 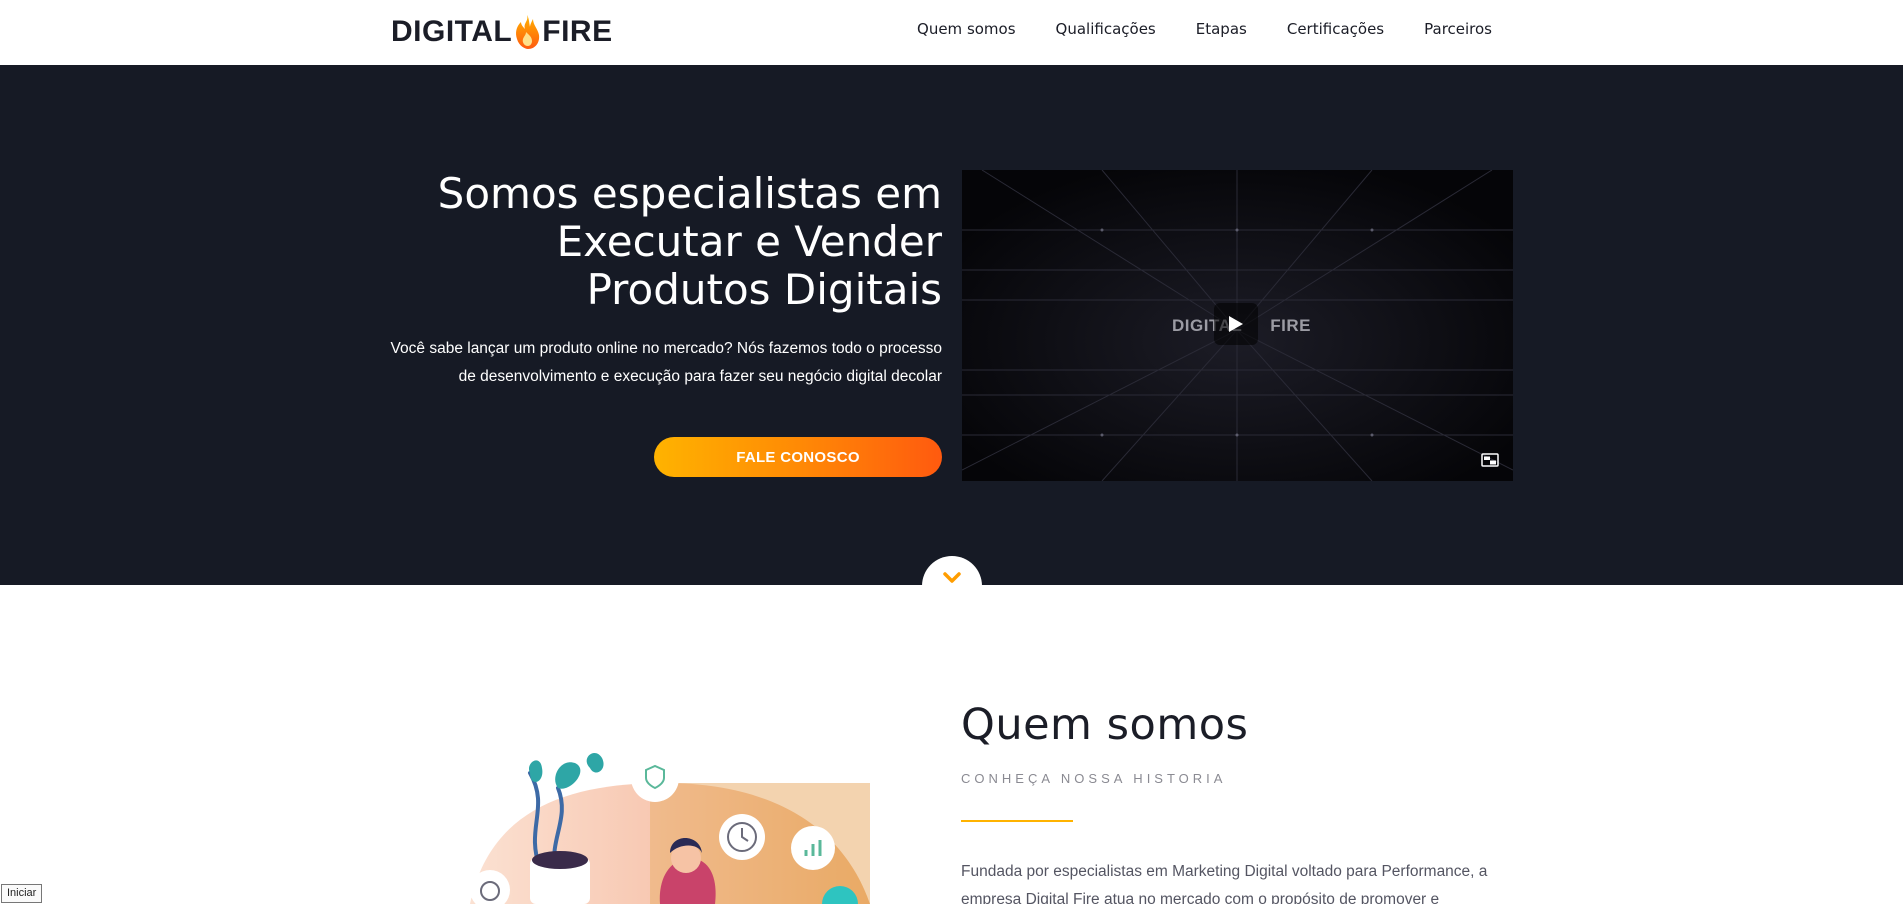 I want to click on logo-text-left: DIGITAL, so click(x=452, y=31).